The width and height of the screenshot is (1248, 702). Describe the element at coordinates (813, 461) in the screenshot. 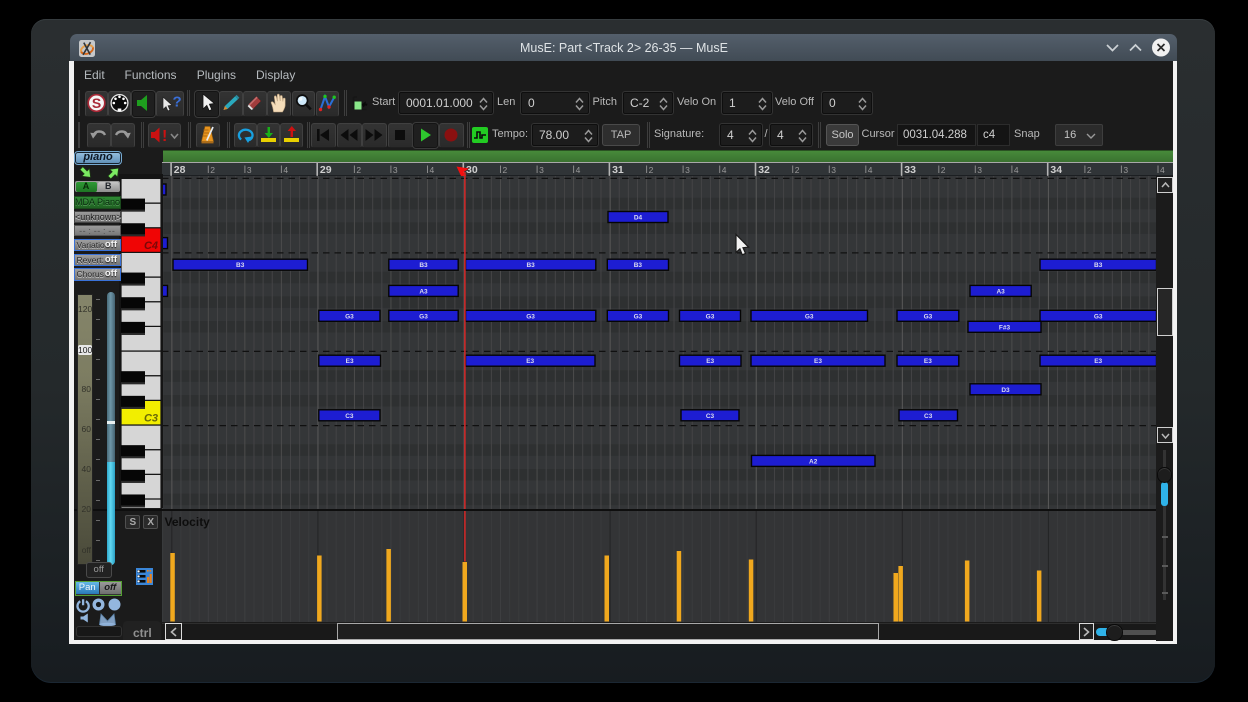

I see `svg-text: A2` at that location.